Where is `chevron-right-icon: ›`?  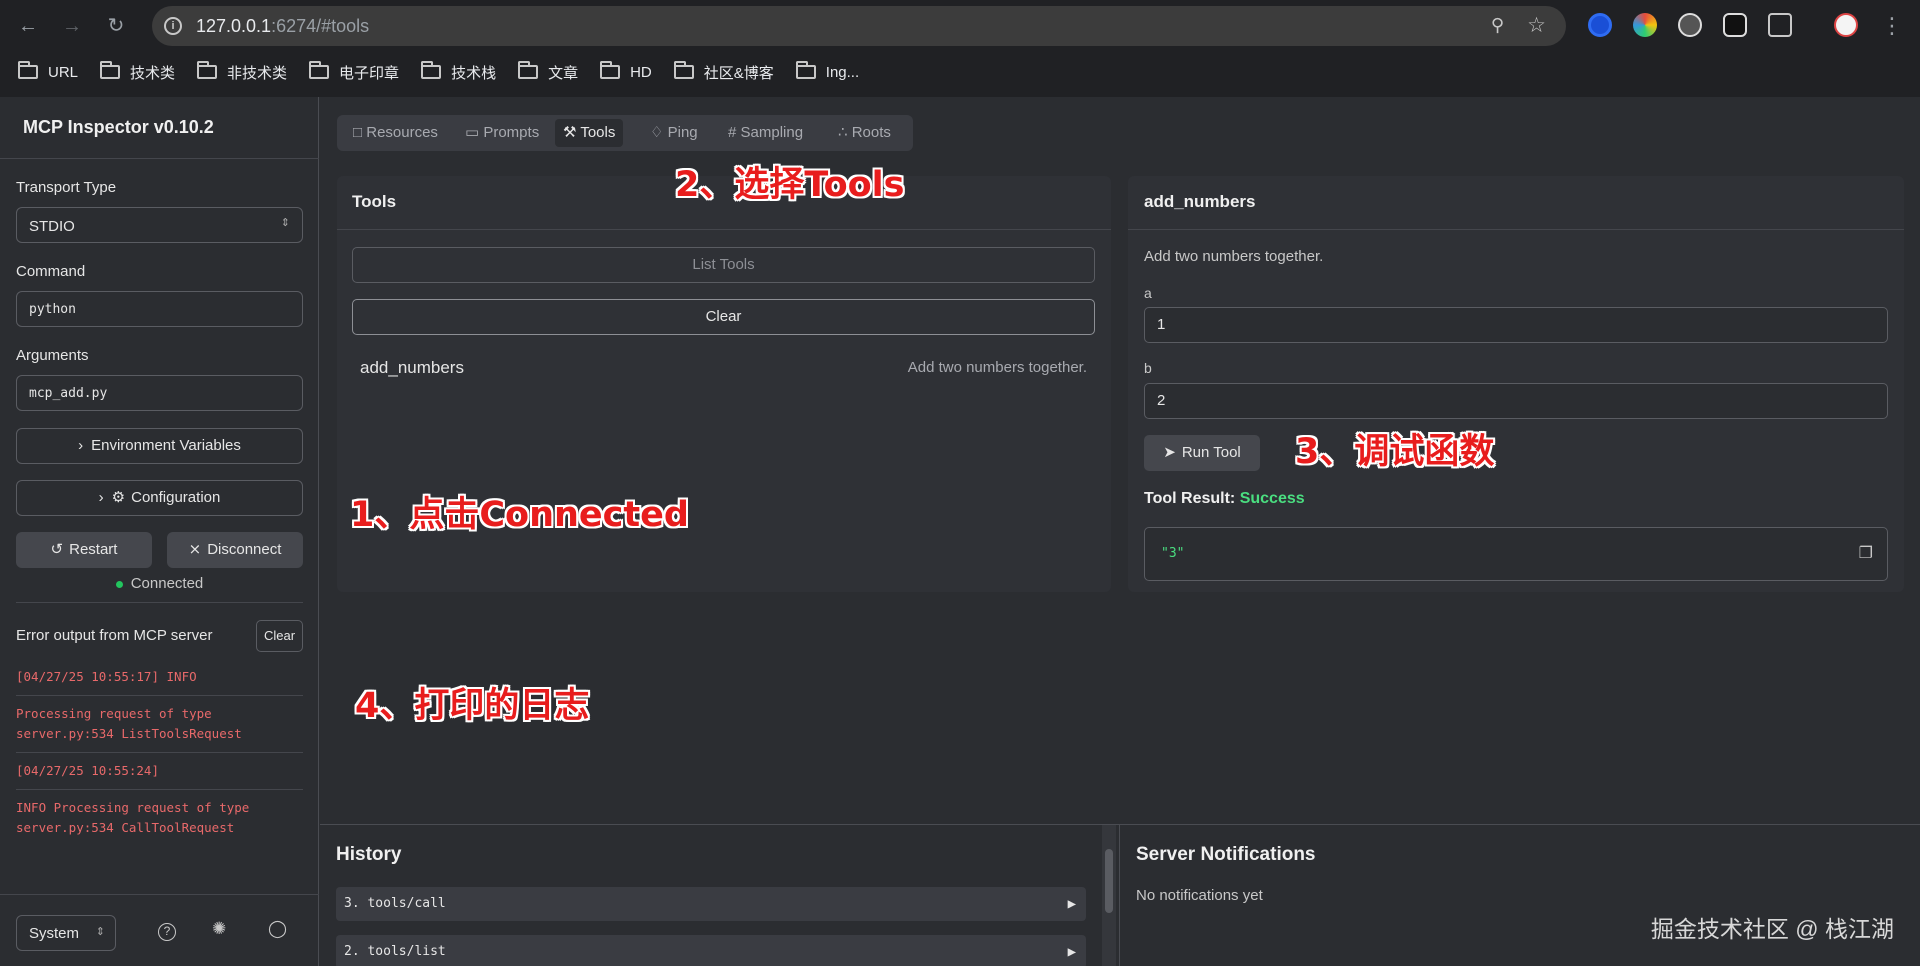
chevron-right-icon: › is located at coordinates (81, 445).